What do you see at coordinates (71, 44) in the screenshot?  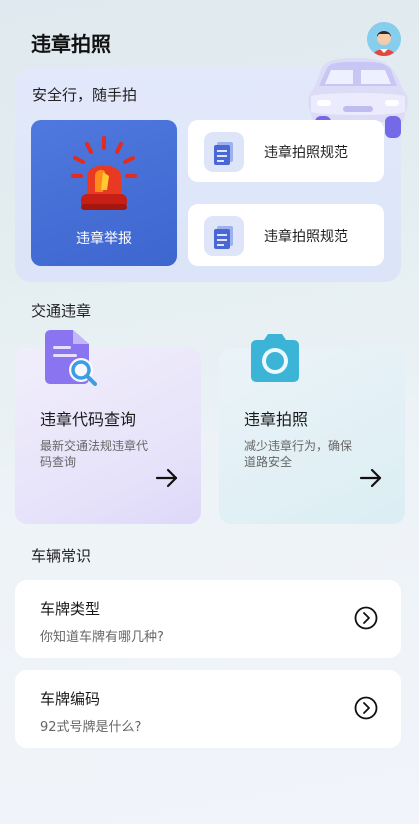 I see `page-title: 违章拍照` at bounding box center [71, 44].